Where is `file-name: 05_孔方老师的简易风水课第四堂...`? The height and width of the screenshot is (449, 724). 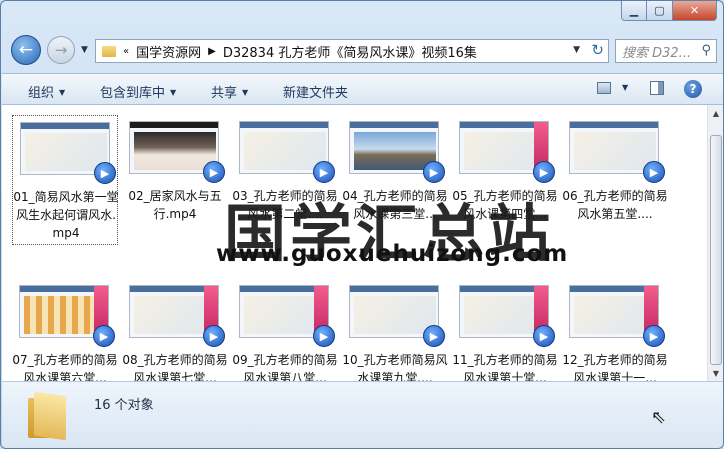
file-name: 05_孔方老师的简易风水课第四堂... is located at coordinates (505, 205).